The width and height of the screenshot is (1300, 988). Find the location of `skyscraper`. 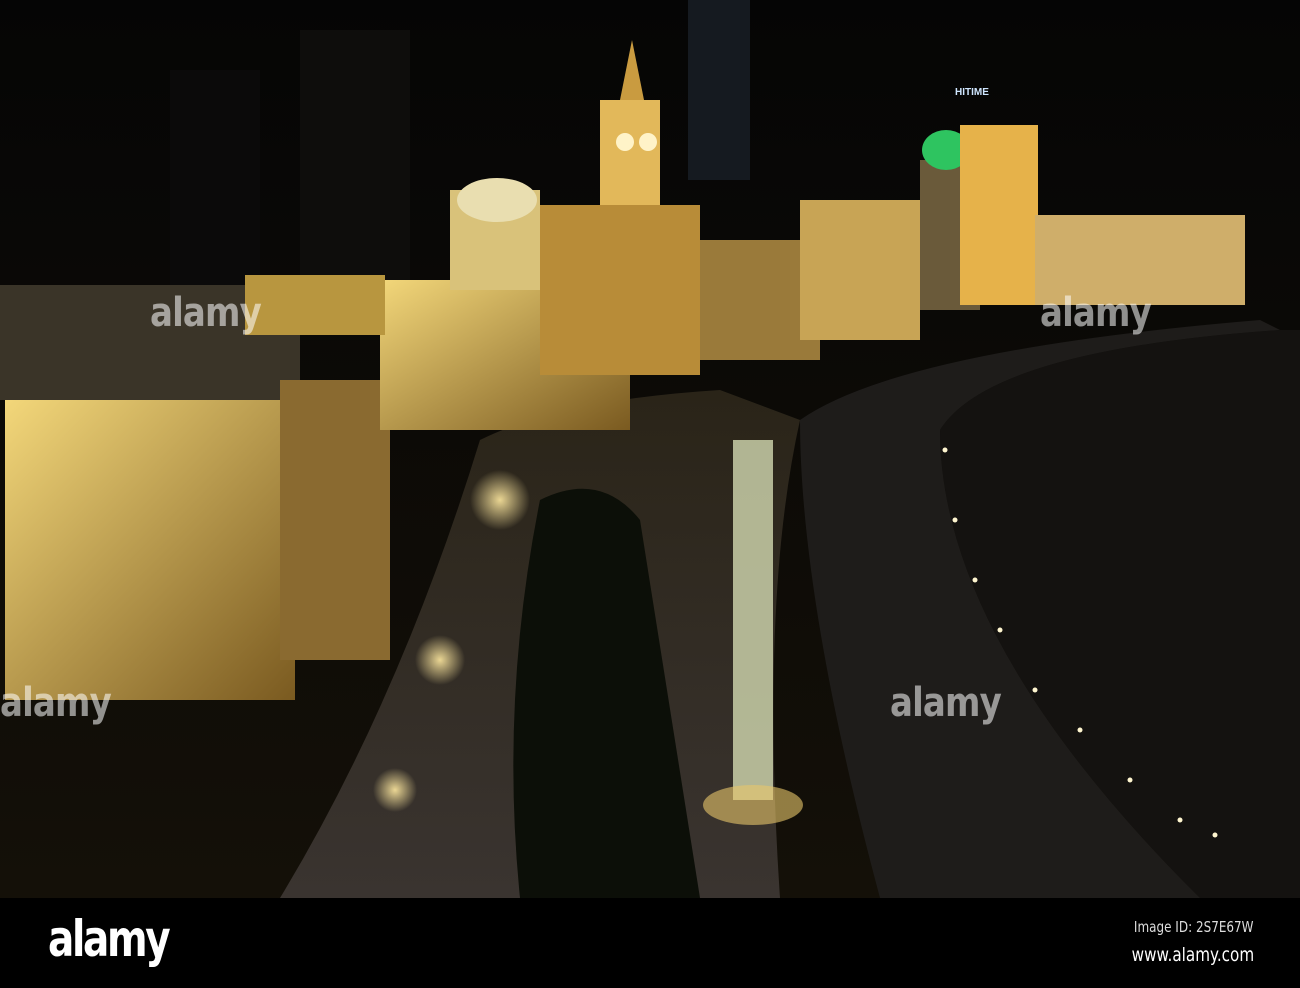

skyscraper is located at coordinates (719, 90).